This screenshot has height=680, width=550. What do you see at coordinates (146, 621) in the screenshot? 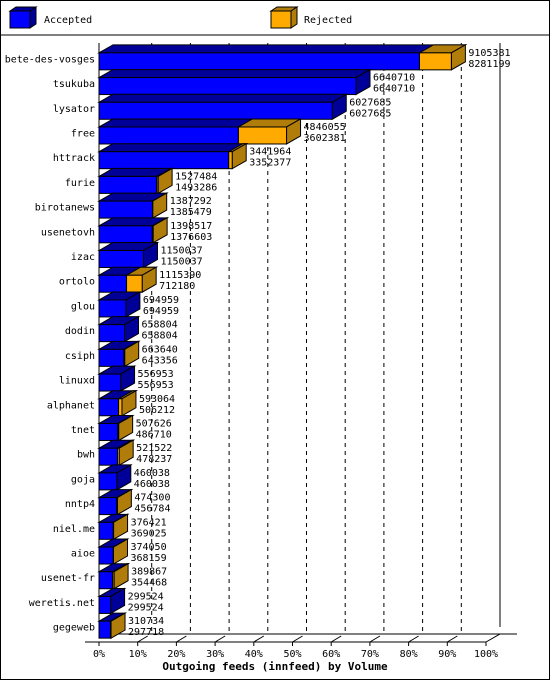
I see `bar-total-label: 310734` at bounding box center [146, 621].